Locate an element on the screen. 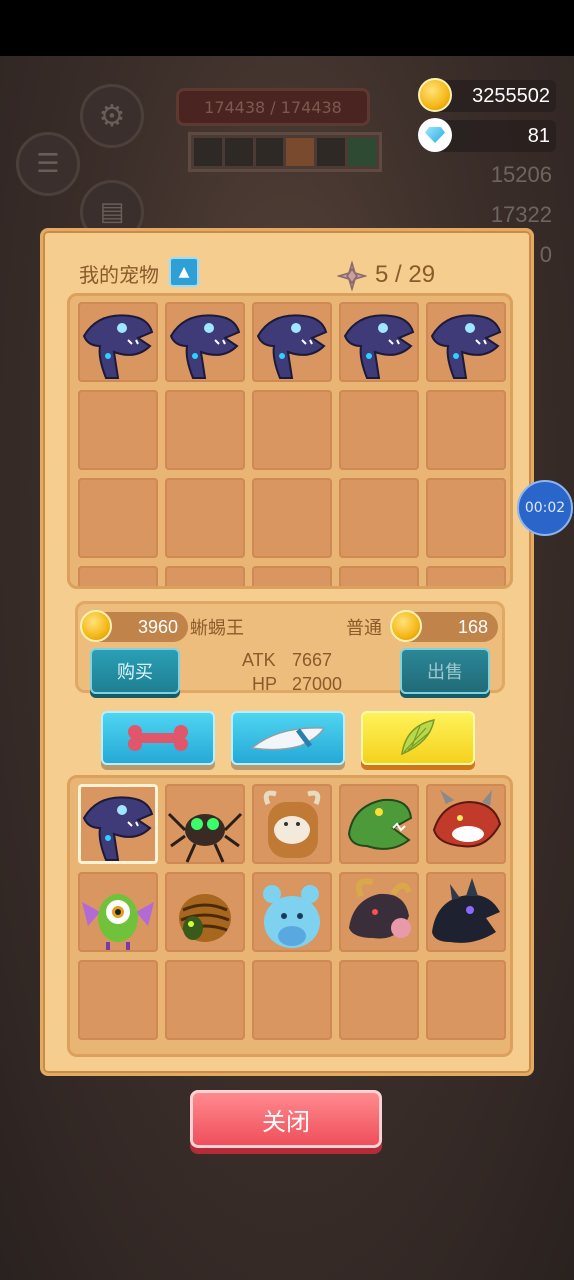 Image resolution: width=574 pixels, height=1280 pixels. shadow-dragon-icon is located at coordinates (466, 910).